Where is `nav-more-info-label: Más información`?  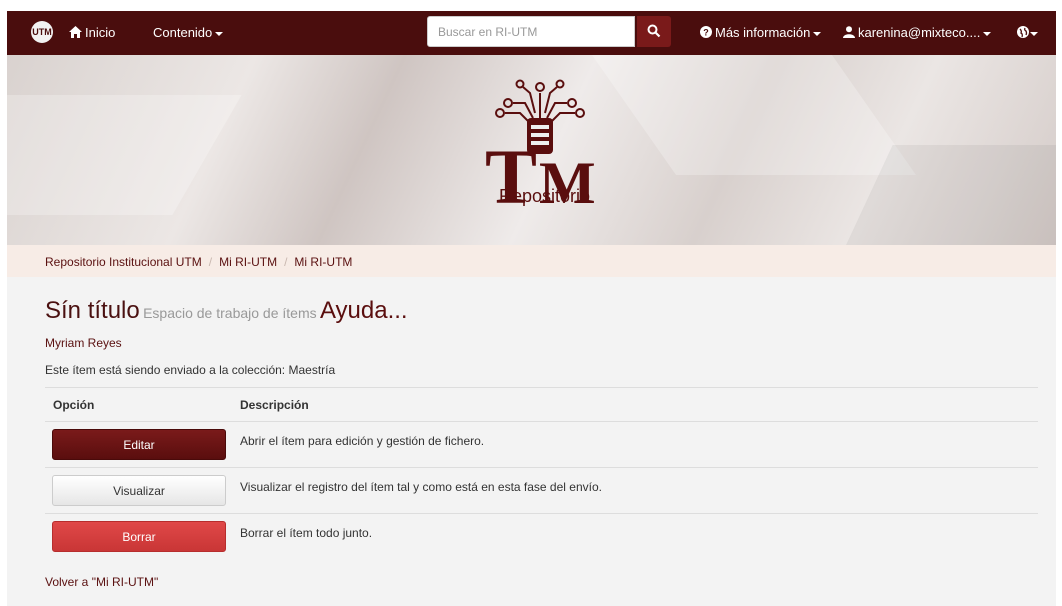 nav-more-info-label: Más información is located at coordinates (763, 32).